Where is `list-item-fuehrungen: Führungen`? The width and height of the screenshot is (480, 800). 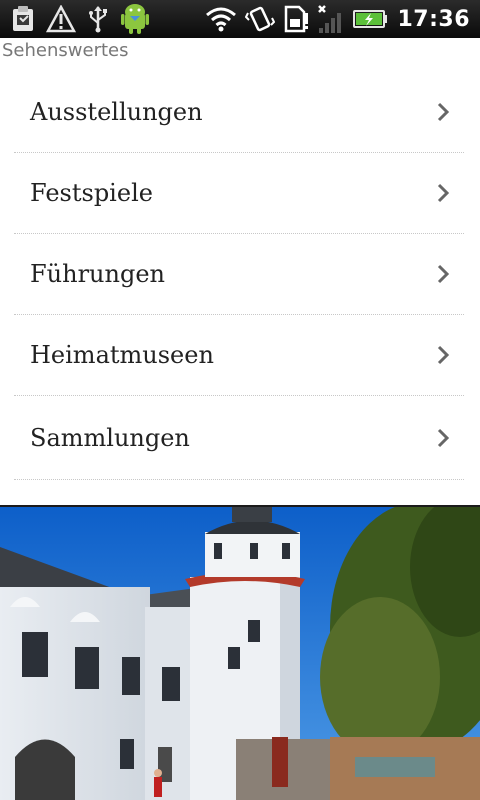 list-item-fuehrungen: Führungen is located at coordinates (239, 274).